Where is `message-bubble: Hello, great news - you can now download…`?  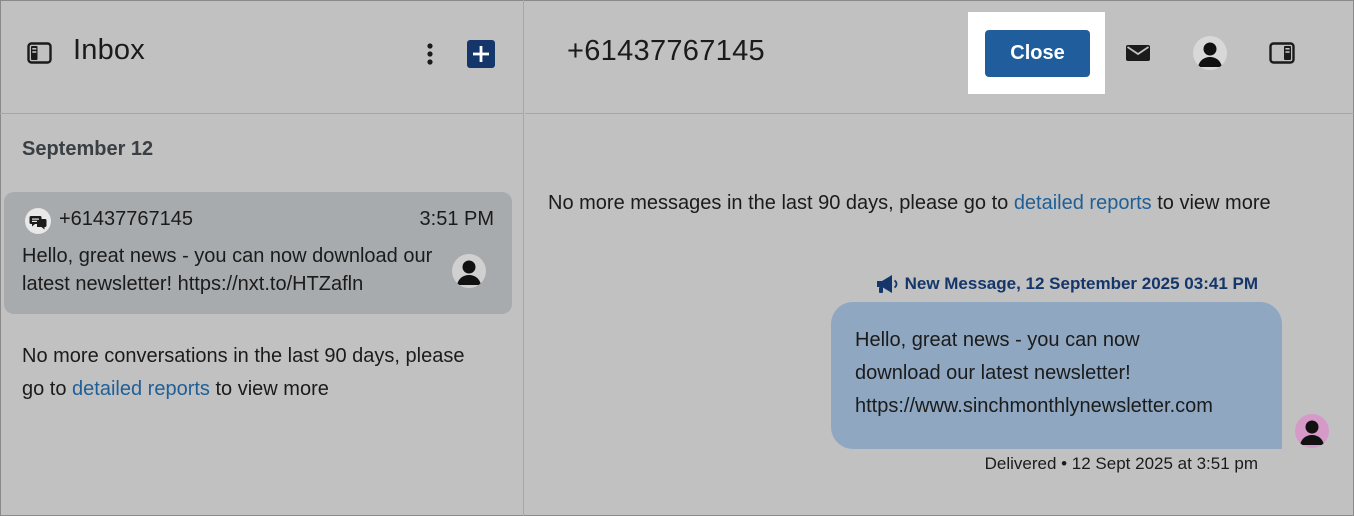 message-bubble: Hello, great news - you can now download… is located at coordinates (1056, 375).